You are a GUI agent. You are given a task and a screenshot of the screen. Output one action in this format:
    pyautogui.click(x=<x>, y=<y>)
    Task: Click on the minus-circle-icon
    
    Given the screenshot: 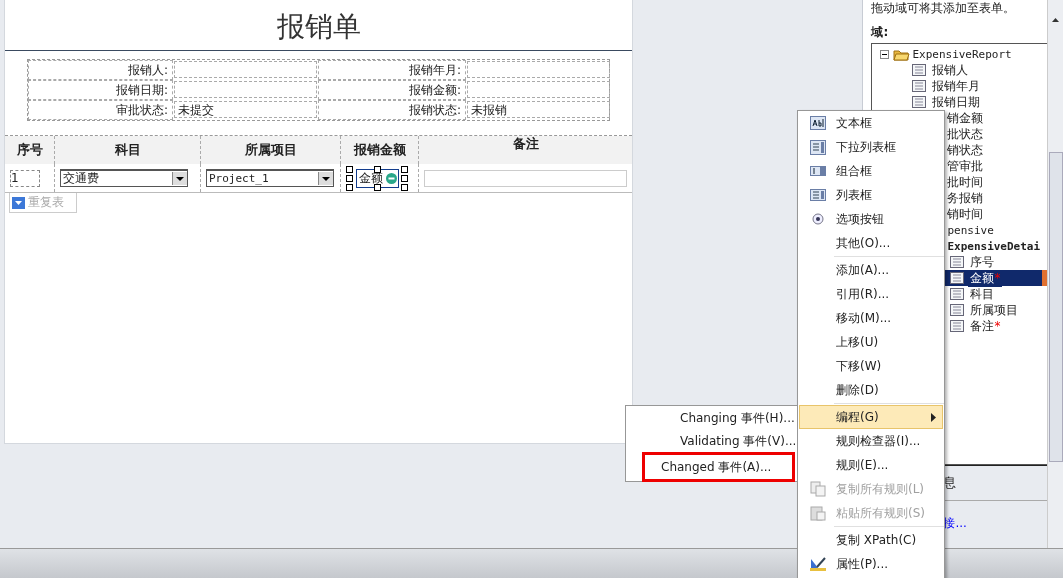 What is the action you would take?
    pyautogui.click(x=391, y=178)
    